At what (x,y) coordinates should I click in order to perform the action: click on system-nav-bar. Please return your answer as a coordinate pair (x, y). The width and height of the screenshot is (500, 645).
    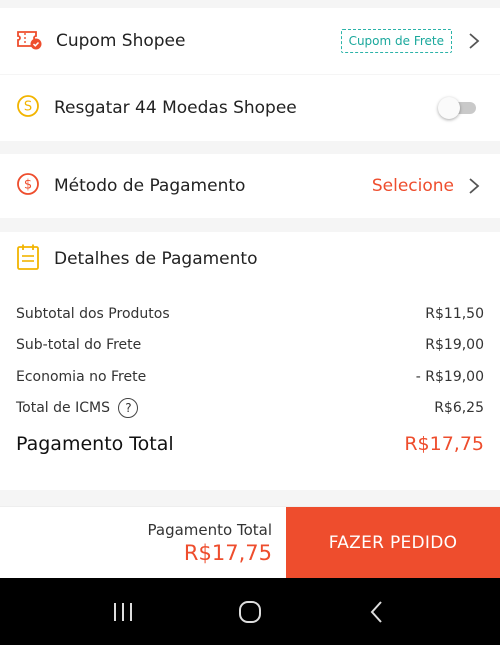
    Looking at the image, I should click on (250, 611).